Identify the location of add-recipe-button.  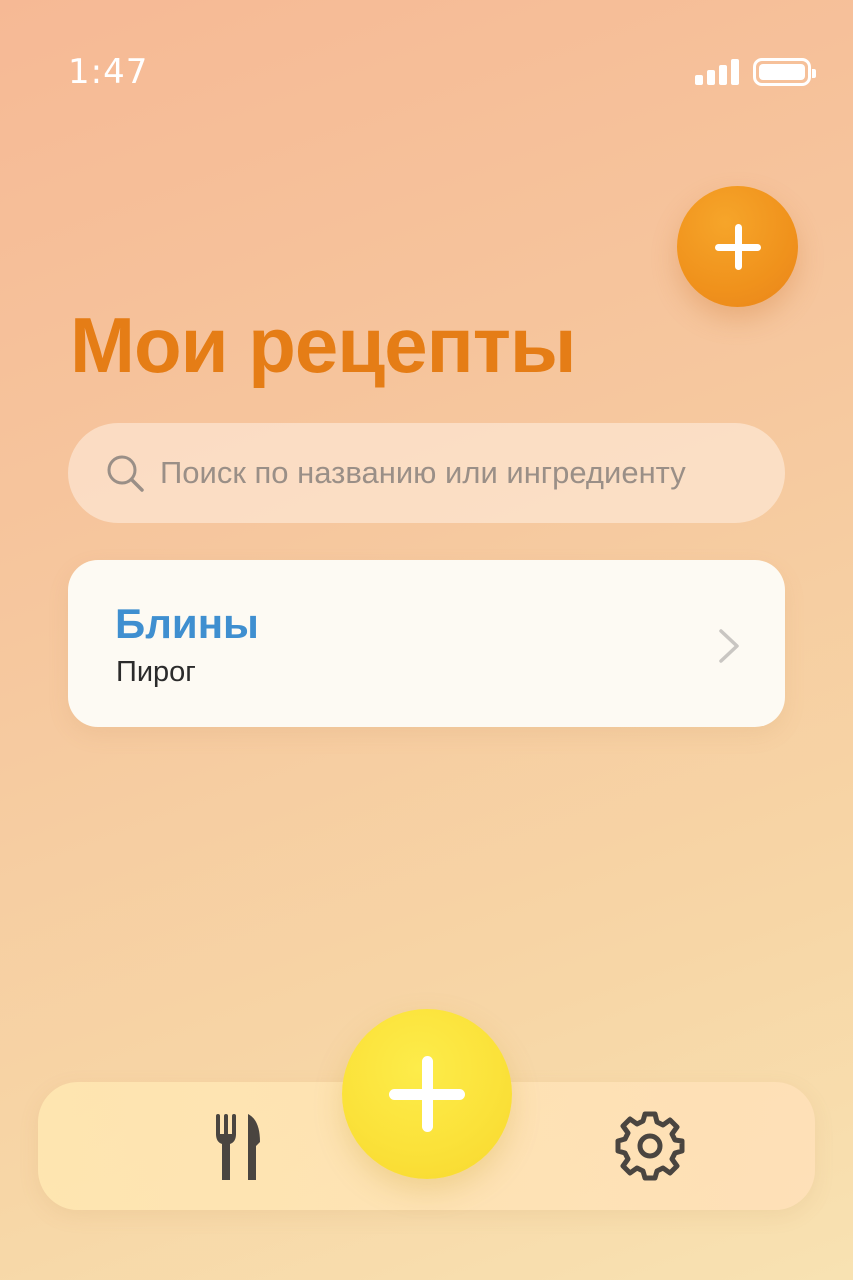
(737, 246).